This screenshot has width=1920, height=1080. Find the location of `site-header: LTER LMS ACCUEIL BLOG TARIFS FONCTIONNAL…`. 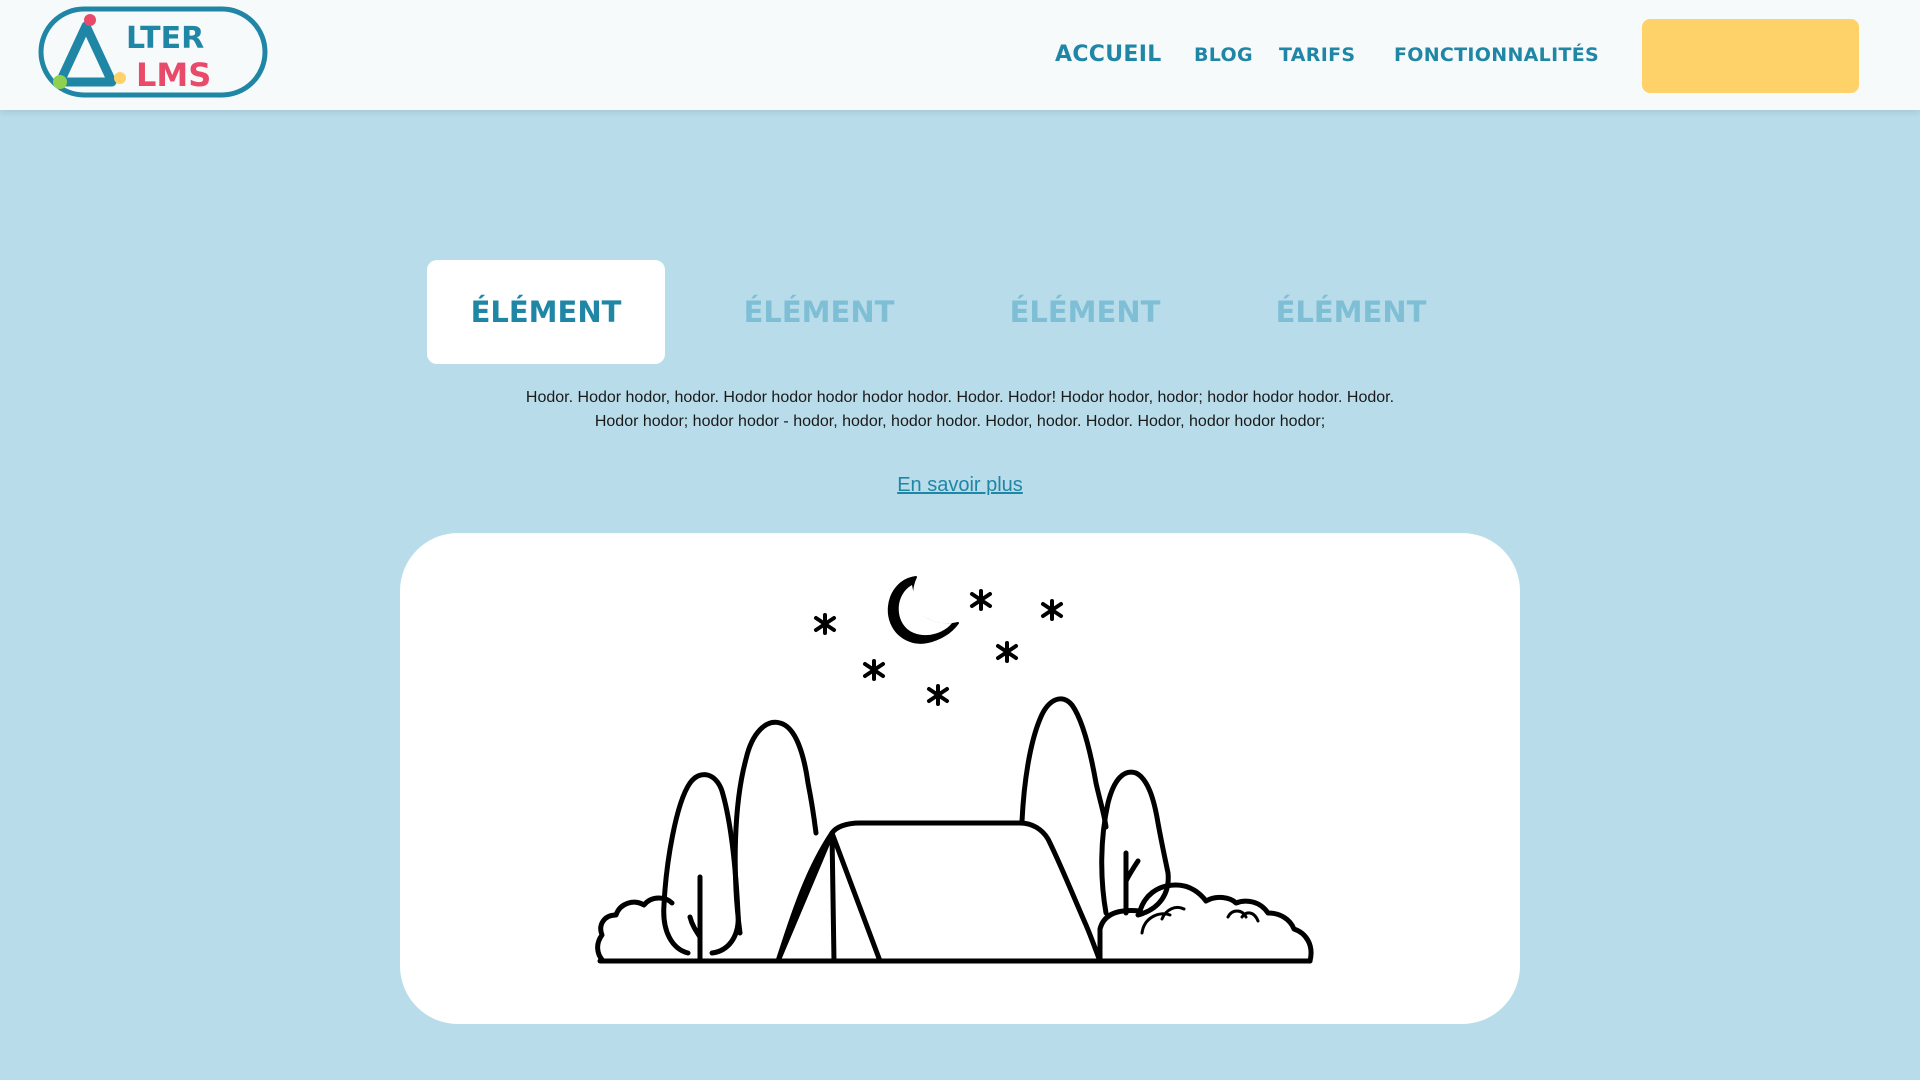

site-header: LTER LMS ACCUEIL BLOG TARIFS FONCTIONNAL… is located at coordinates (960, 55).